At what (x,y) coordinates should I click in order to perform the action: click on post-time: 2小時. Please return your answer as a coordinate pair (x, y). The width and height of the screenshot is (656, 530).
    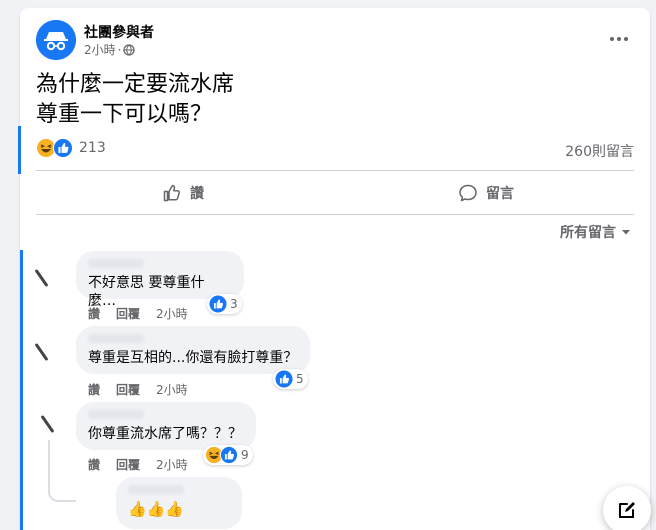
    Looking at the image, I should click on (100, 49).